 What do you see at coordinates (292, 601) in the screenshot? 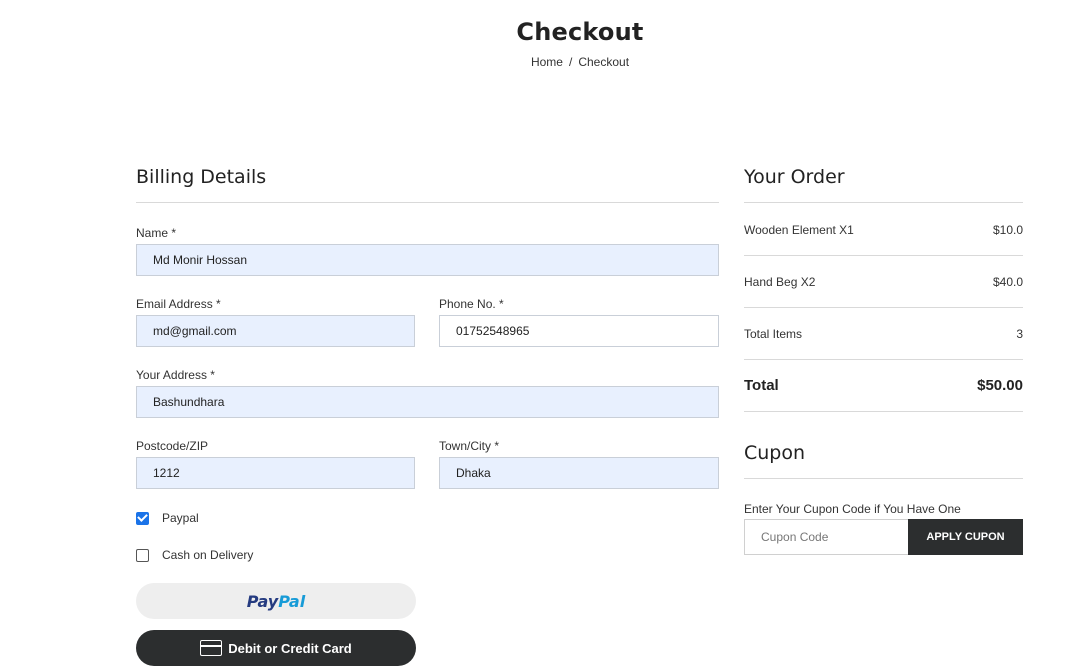
I see `paypal-logo-part2: Pal` at bounding box center [292, 601].